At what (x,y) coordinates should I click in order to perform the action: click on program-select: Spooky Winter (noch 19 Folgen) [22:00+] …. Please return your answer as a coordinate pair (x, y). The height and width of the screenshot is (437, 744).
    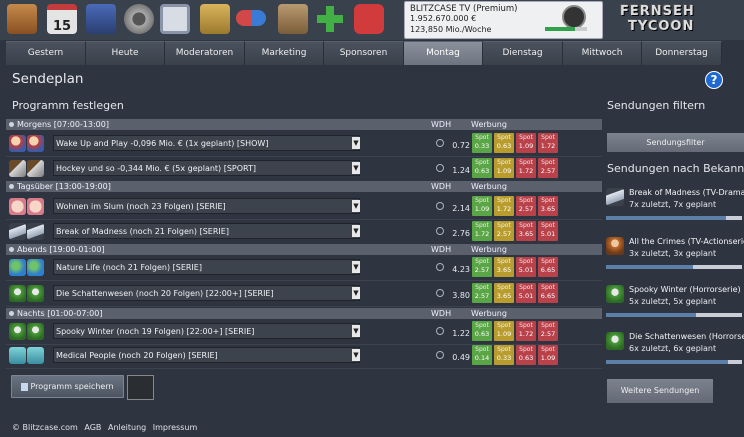
    Looking at the image, I should click on (206, 331).